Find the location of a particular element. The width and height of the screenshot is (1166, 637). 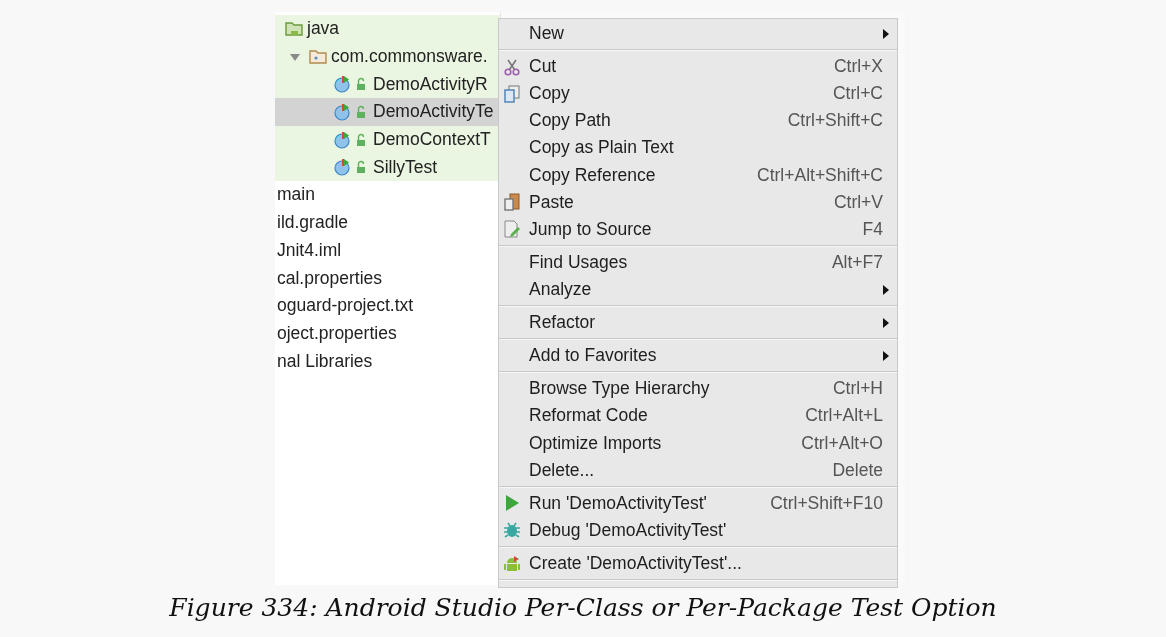

menu-item: Analyze is located at coordinates (698, 290).